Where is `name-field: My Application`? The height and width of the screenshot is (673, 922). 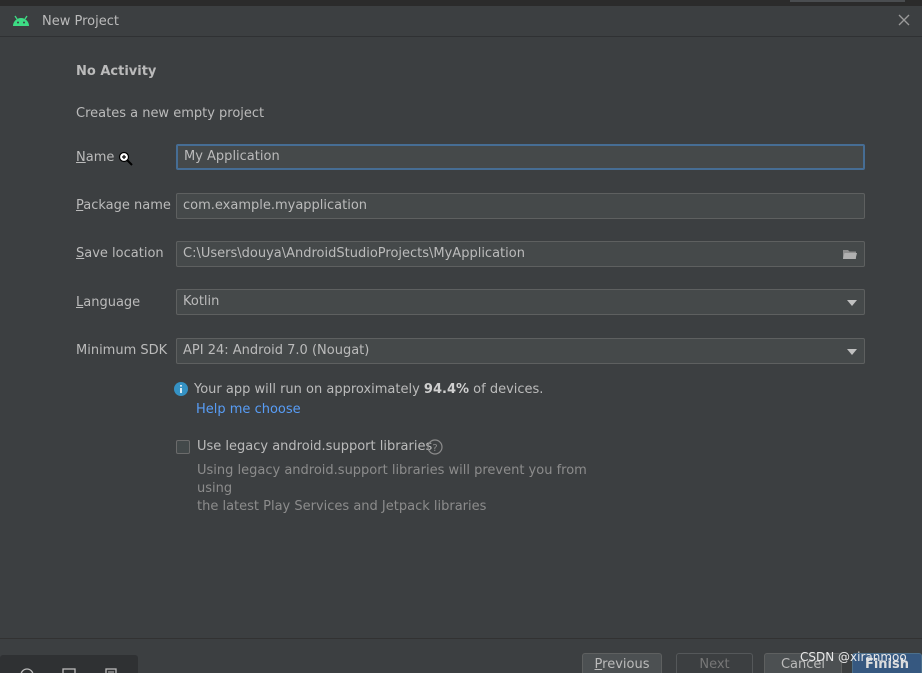
name-field: My Application is located at coordinates (520, 157).